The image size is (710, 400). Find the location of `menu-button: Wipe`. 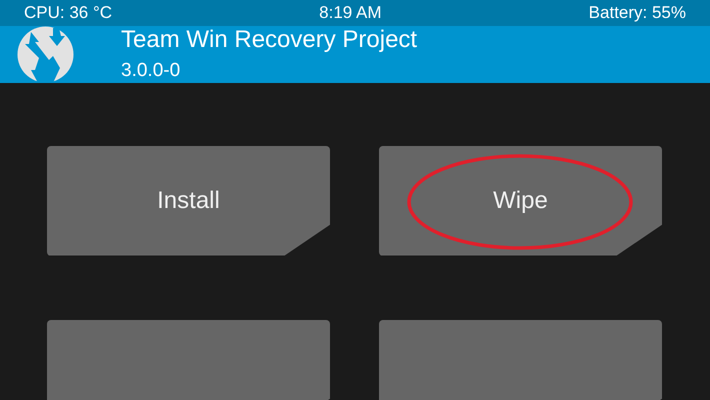

menu-button: Wipe is located at coordinates (520, 201).